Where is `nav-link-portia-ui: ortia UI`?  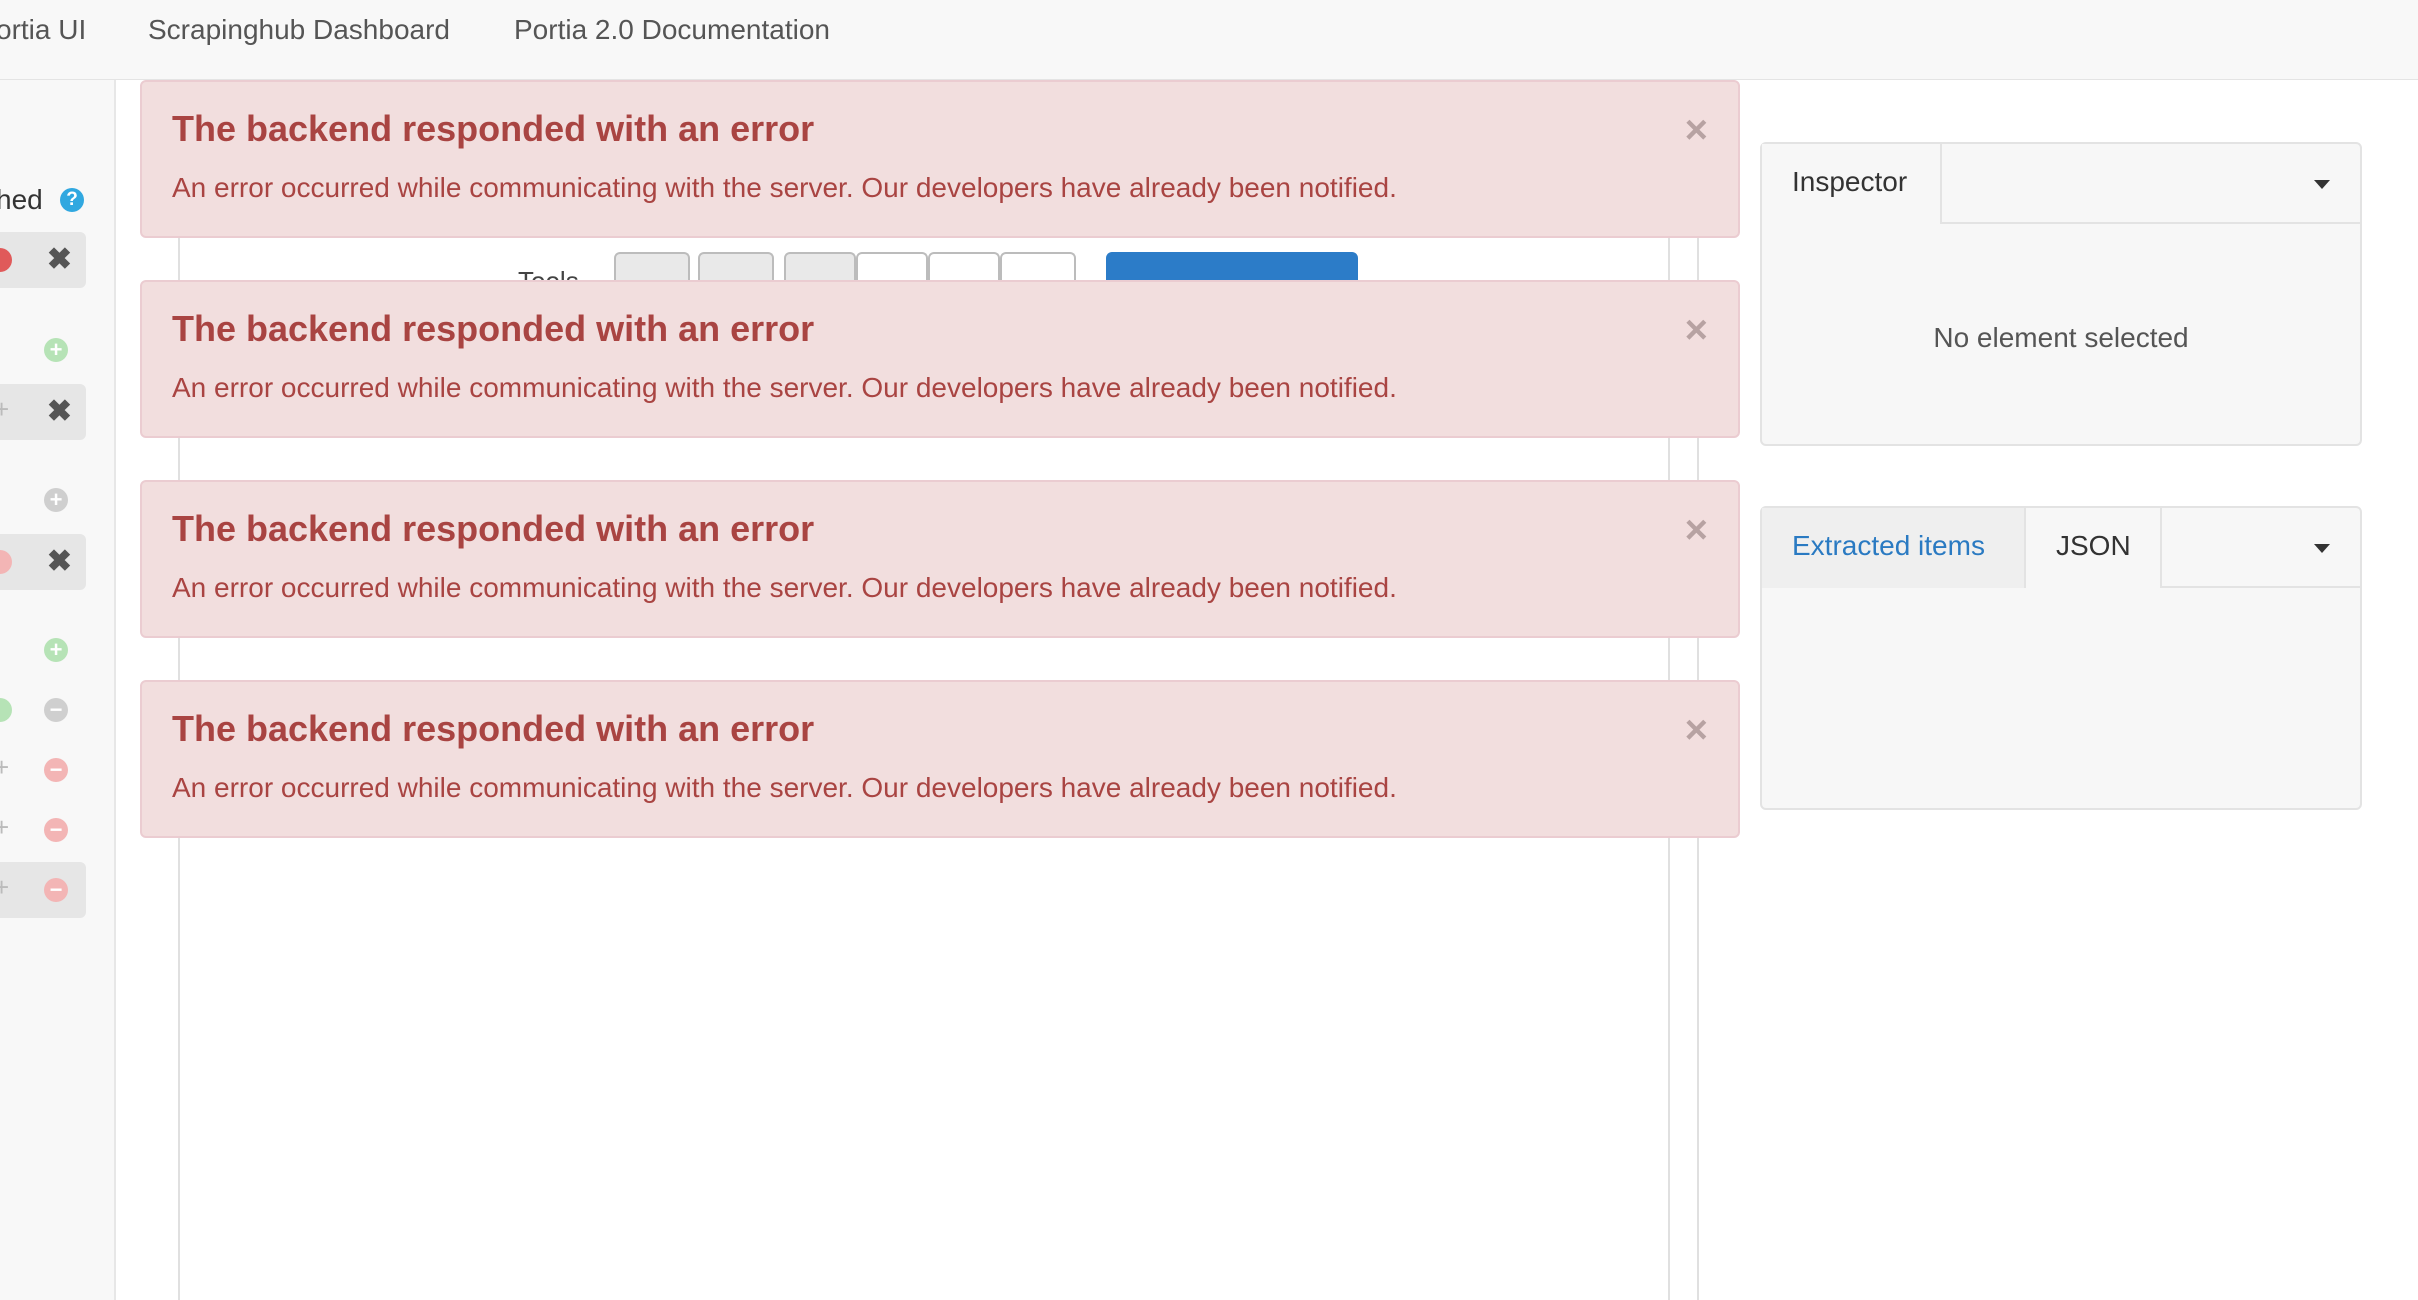
nav-link-portia-ui: ortia UI is located at coordinates (43, 30).